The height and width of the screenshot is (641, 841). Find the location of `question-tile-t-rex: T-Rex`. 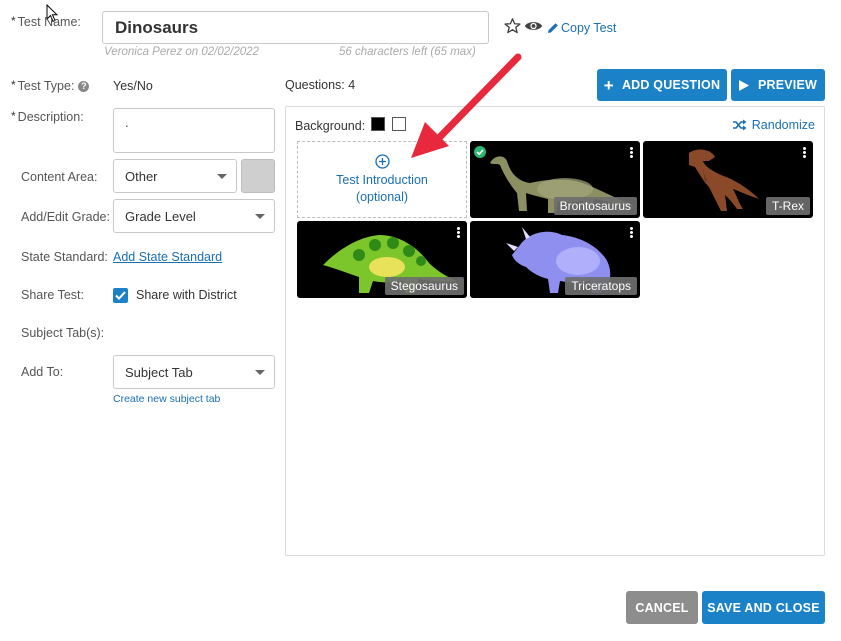

question-tile-t-rex: T-Rex is located at coordinates (728, 179).